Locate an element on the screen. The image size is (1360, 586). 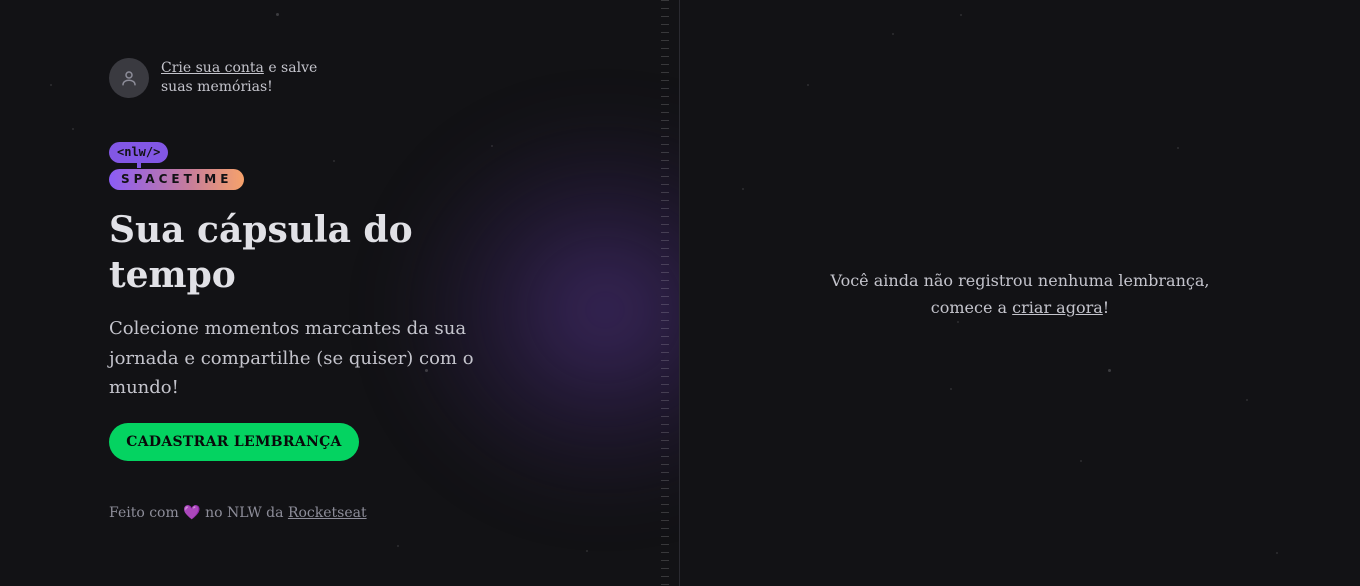
signin-prompt: Crie sua conta e salve suas memórias! is located at coordinates (213, 78).